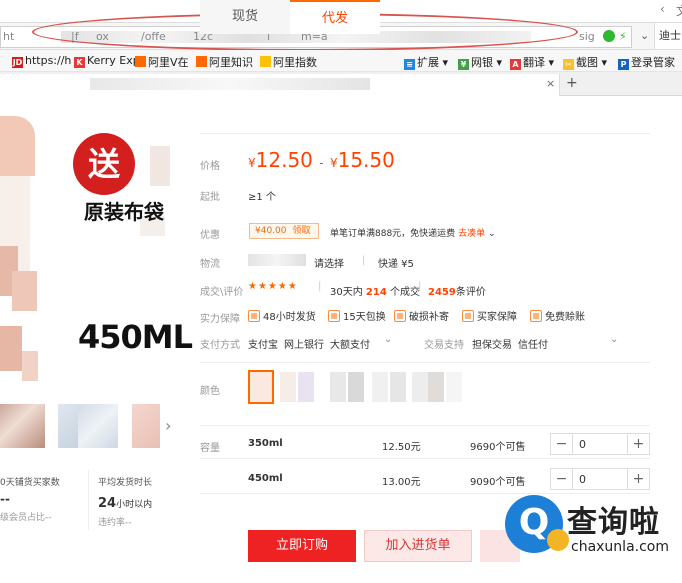 The image size is (682, 583). Describe the element at coordinates (273, 286) in the screenshot. I see `rating-stars: ★★★★★` at that location.